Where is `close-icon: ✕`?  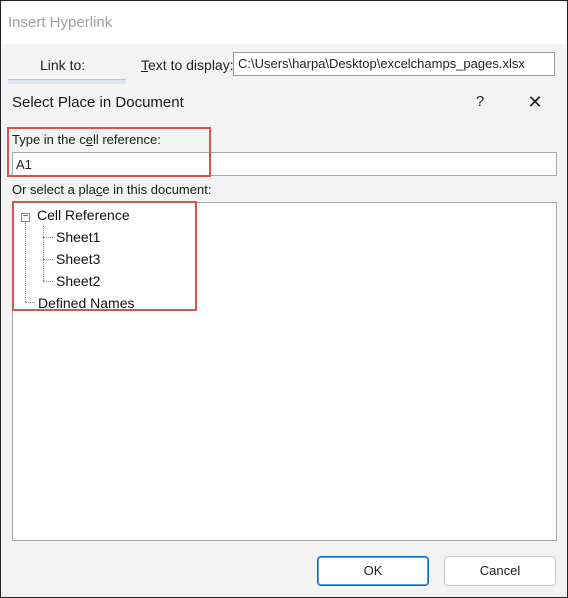
close-icon: ✕ is located at coordinates (535, 102).